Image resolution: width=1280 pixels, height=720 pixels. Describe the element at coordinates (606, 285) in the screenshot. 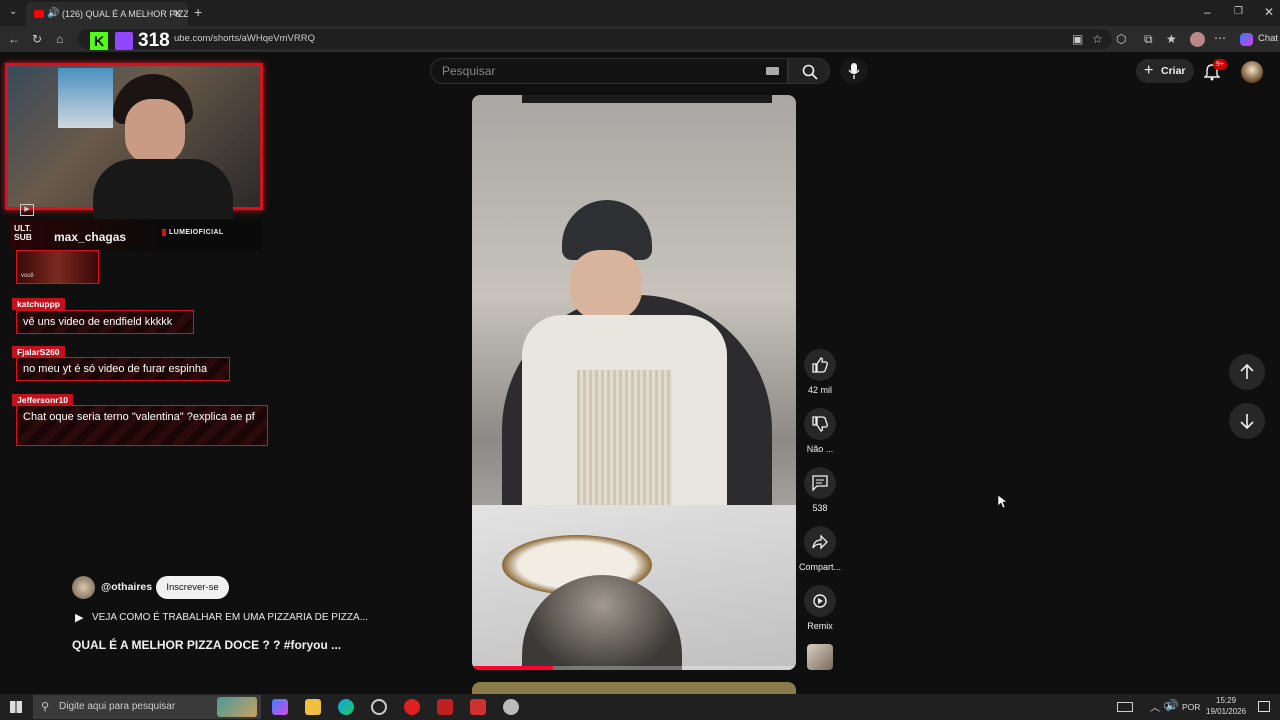

I see `video-person-face` at that location.